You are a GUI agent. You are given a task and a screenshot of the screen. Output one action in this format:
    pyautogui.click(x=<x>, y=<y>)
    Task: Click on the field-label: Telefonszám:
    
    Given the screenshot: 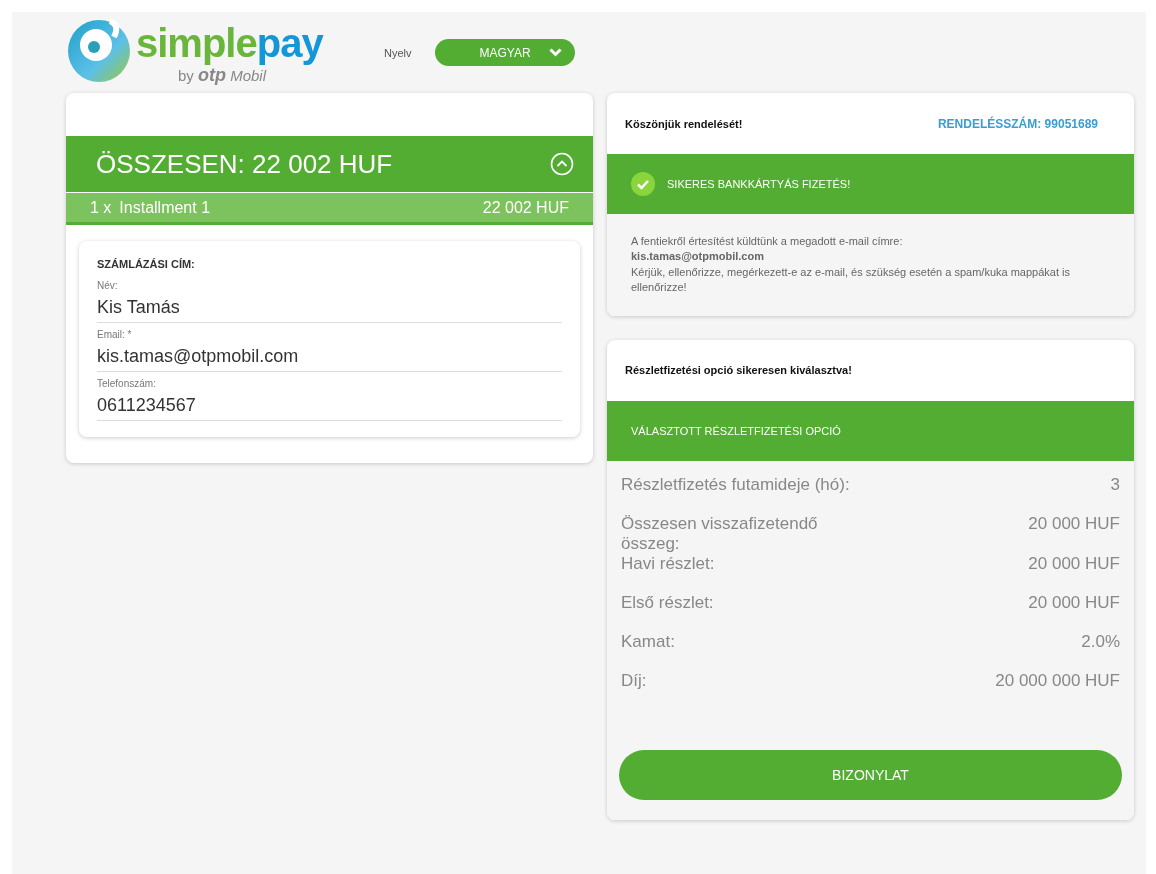 What is the action you would take?
    pyautogui.click(x=127, y=383)
    